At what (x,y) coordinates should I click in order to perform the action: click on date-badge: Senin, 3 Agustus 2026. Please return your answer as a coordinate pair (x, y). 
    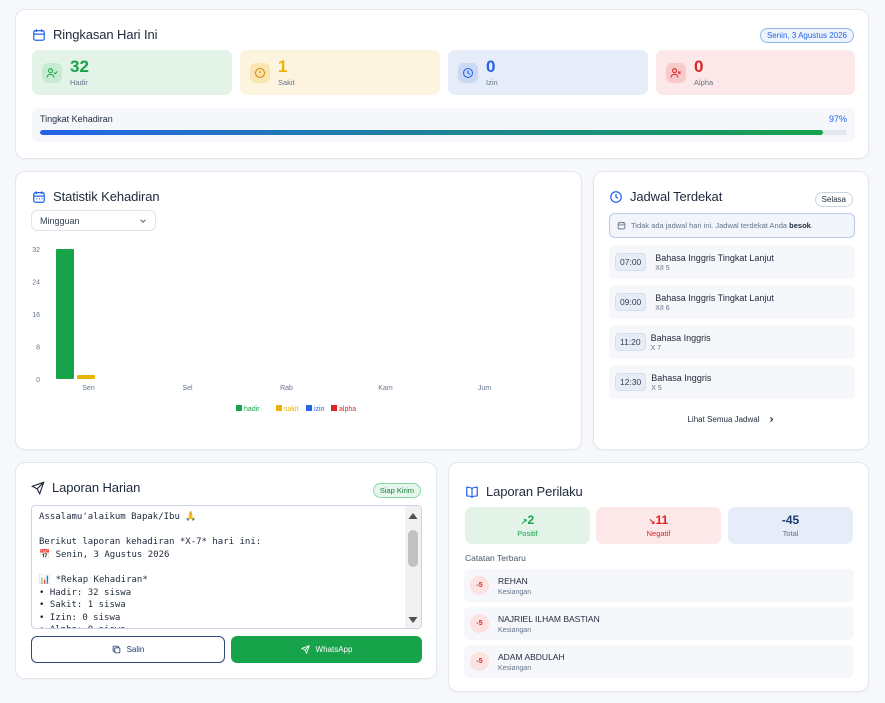
    Looking at the image, I should click on (806, 35).